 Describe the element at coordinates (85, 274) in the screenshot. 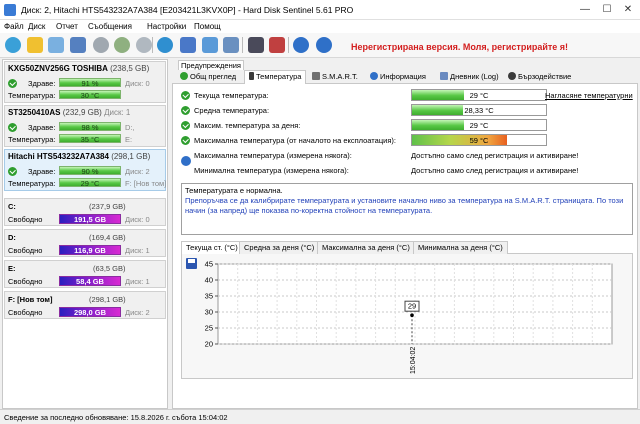

I see `volume-card: E: (63,5 GB) Свободно 58,4 GB Диск: 1` at that location.